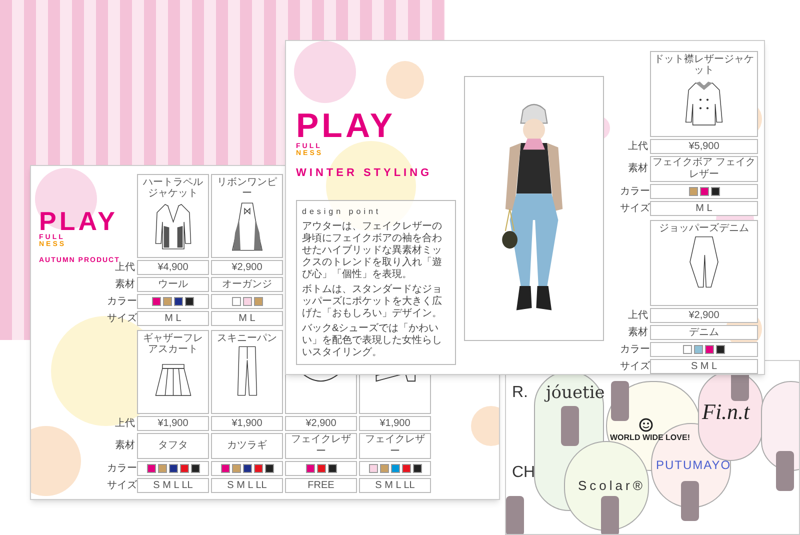  What do you see at coordinates (704, 65) in the screenshot?
I see `item-name: ドット襟レザージャケット` at bounding box center [704, 65].